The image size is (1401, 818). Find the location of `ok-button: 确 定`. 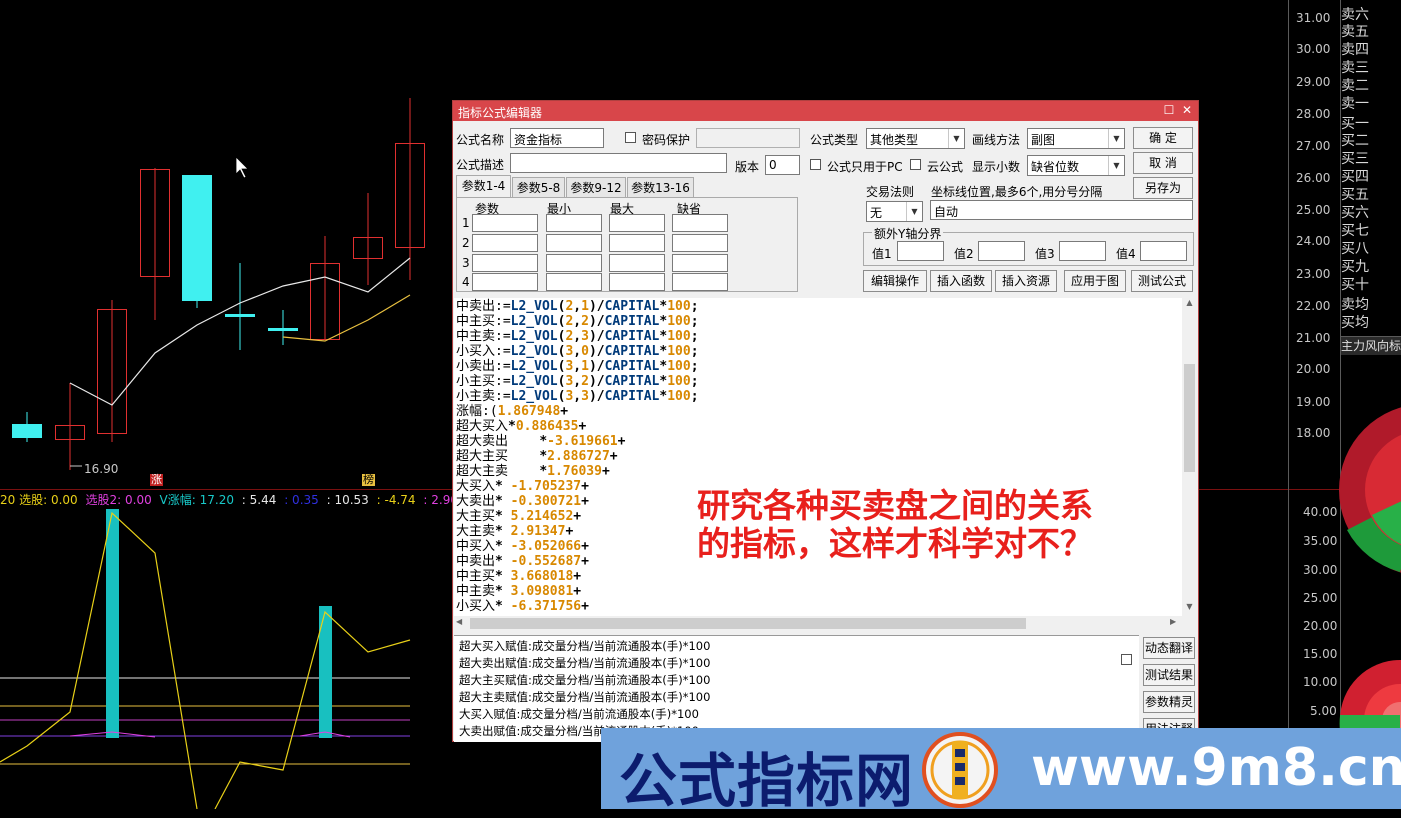

ok-button: 确 定 is located at coordinates (1163, 138).